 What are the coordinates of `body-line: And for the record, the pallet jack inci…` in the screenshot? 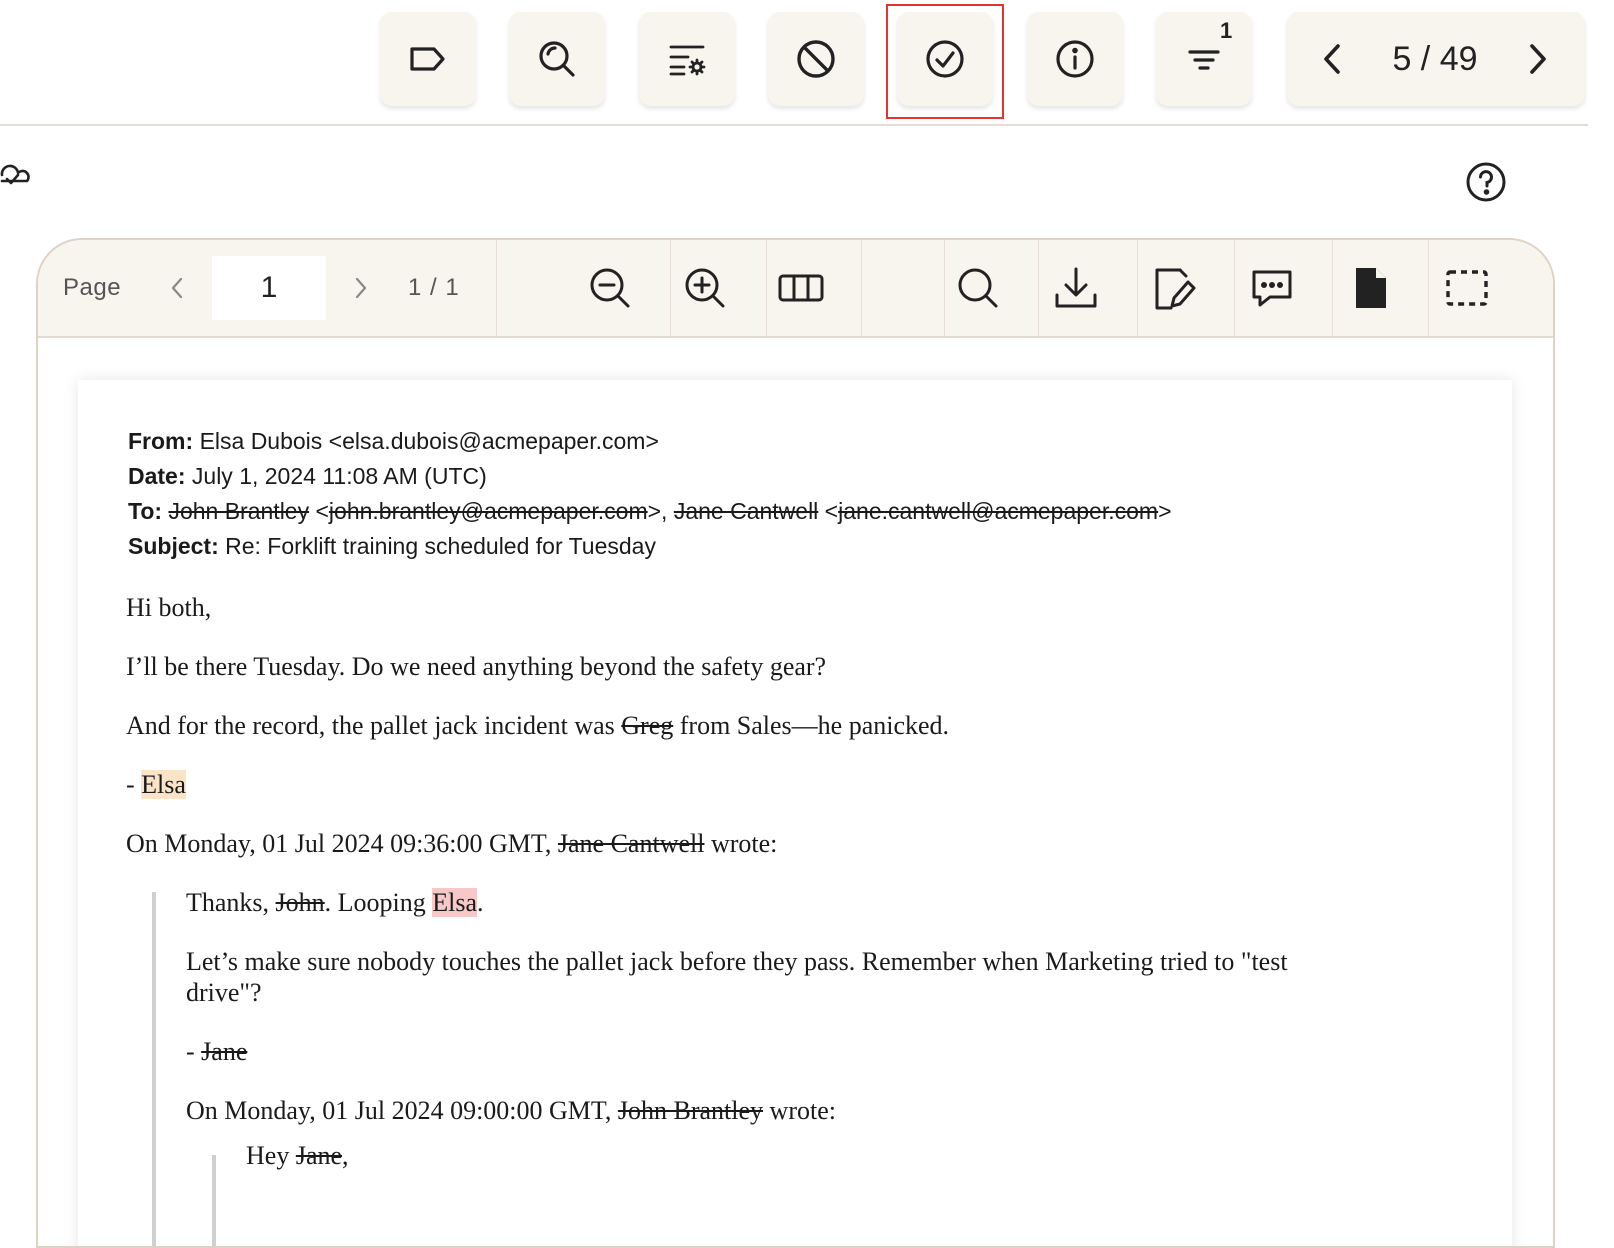 It's located at (538, 725).